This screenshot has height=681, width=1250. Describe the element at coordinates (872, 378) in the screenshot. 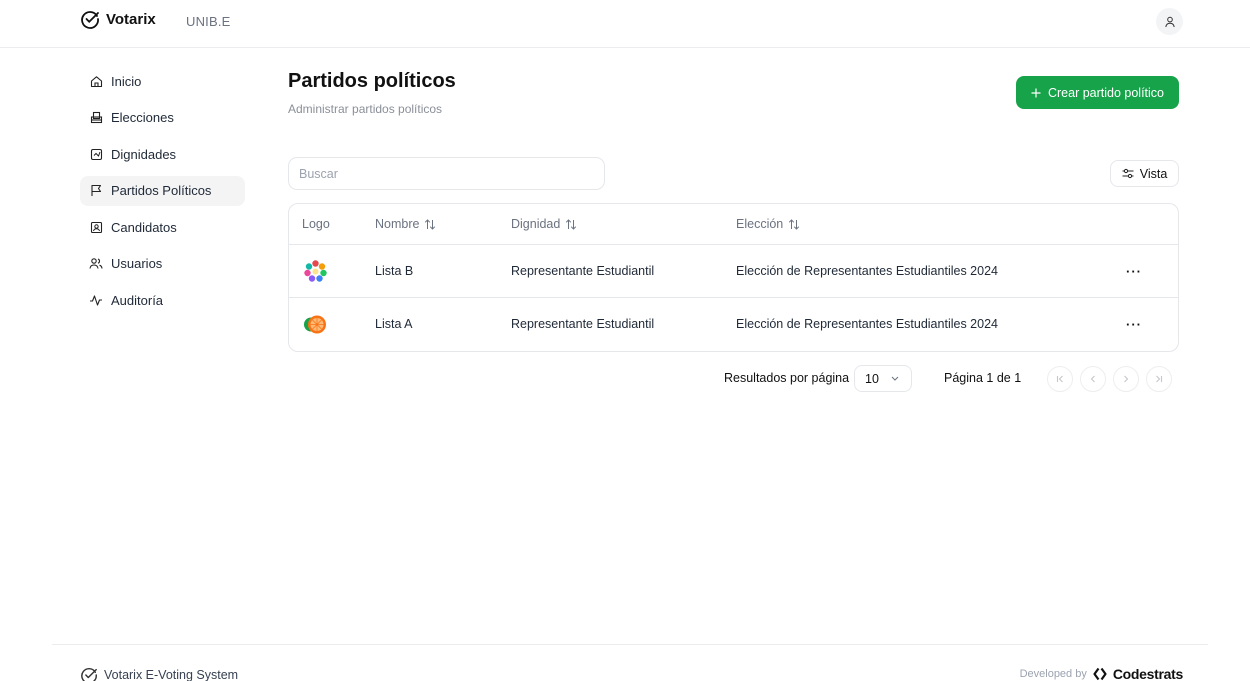

I see `rows-per-page-value: 10` at that location.